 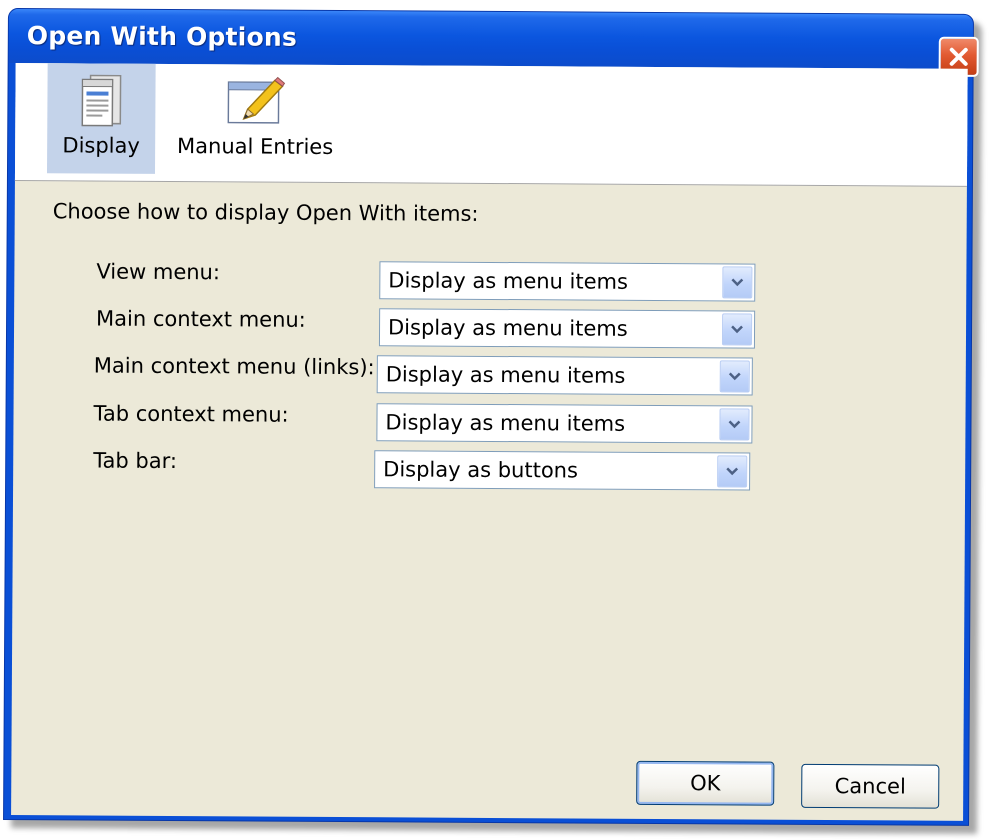 What do you see at coordinates (234, 366) in the screenshot?
I see `main-context-menu-links-label: Main context menu (links):` at bounding box center [234, 366].